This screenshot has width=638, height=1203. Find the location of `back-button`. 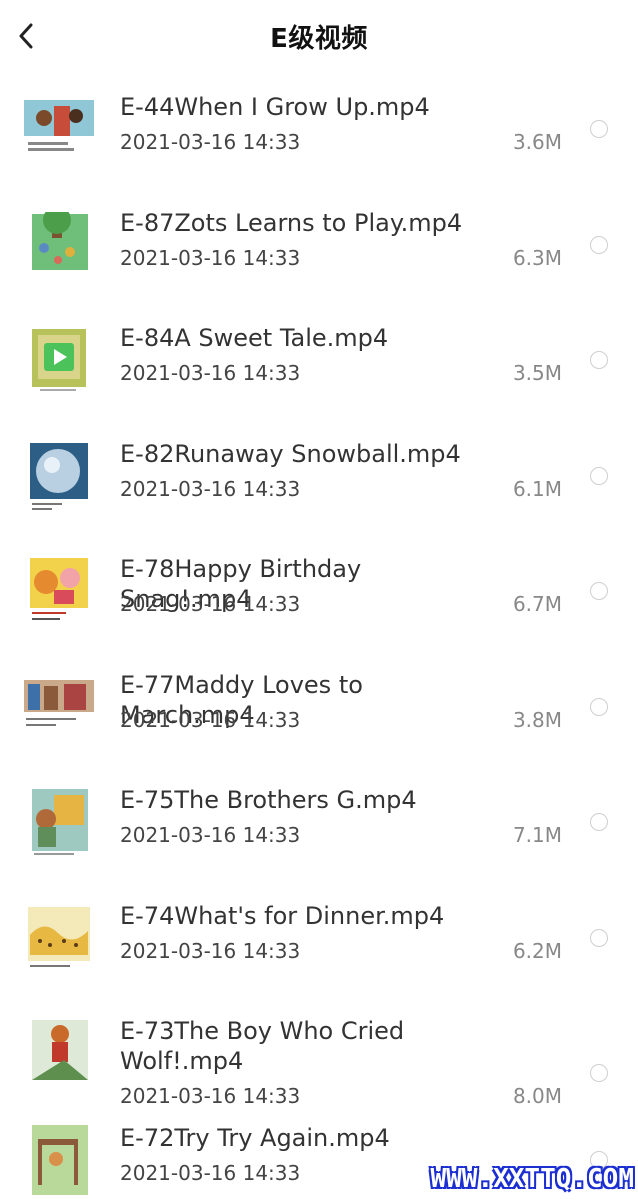

back-button is located at coordinates (26, 36).